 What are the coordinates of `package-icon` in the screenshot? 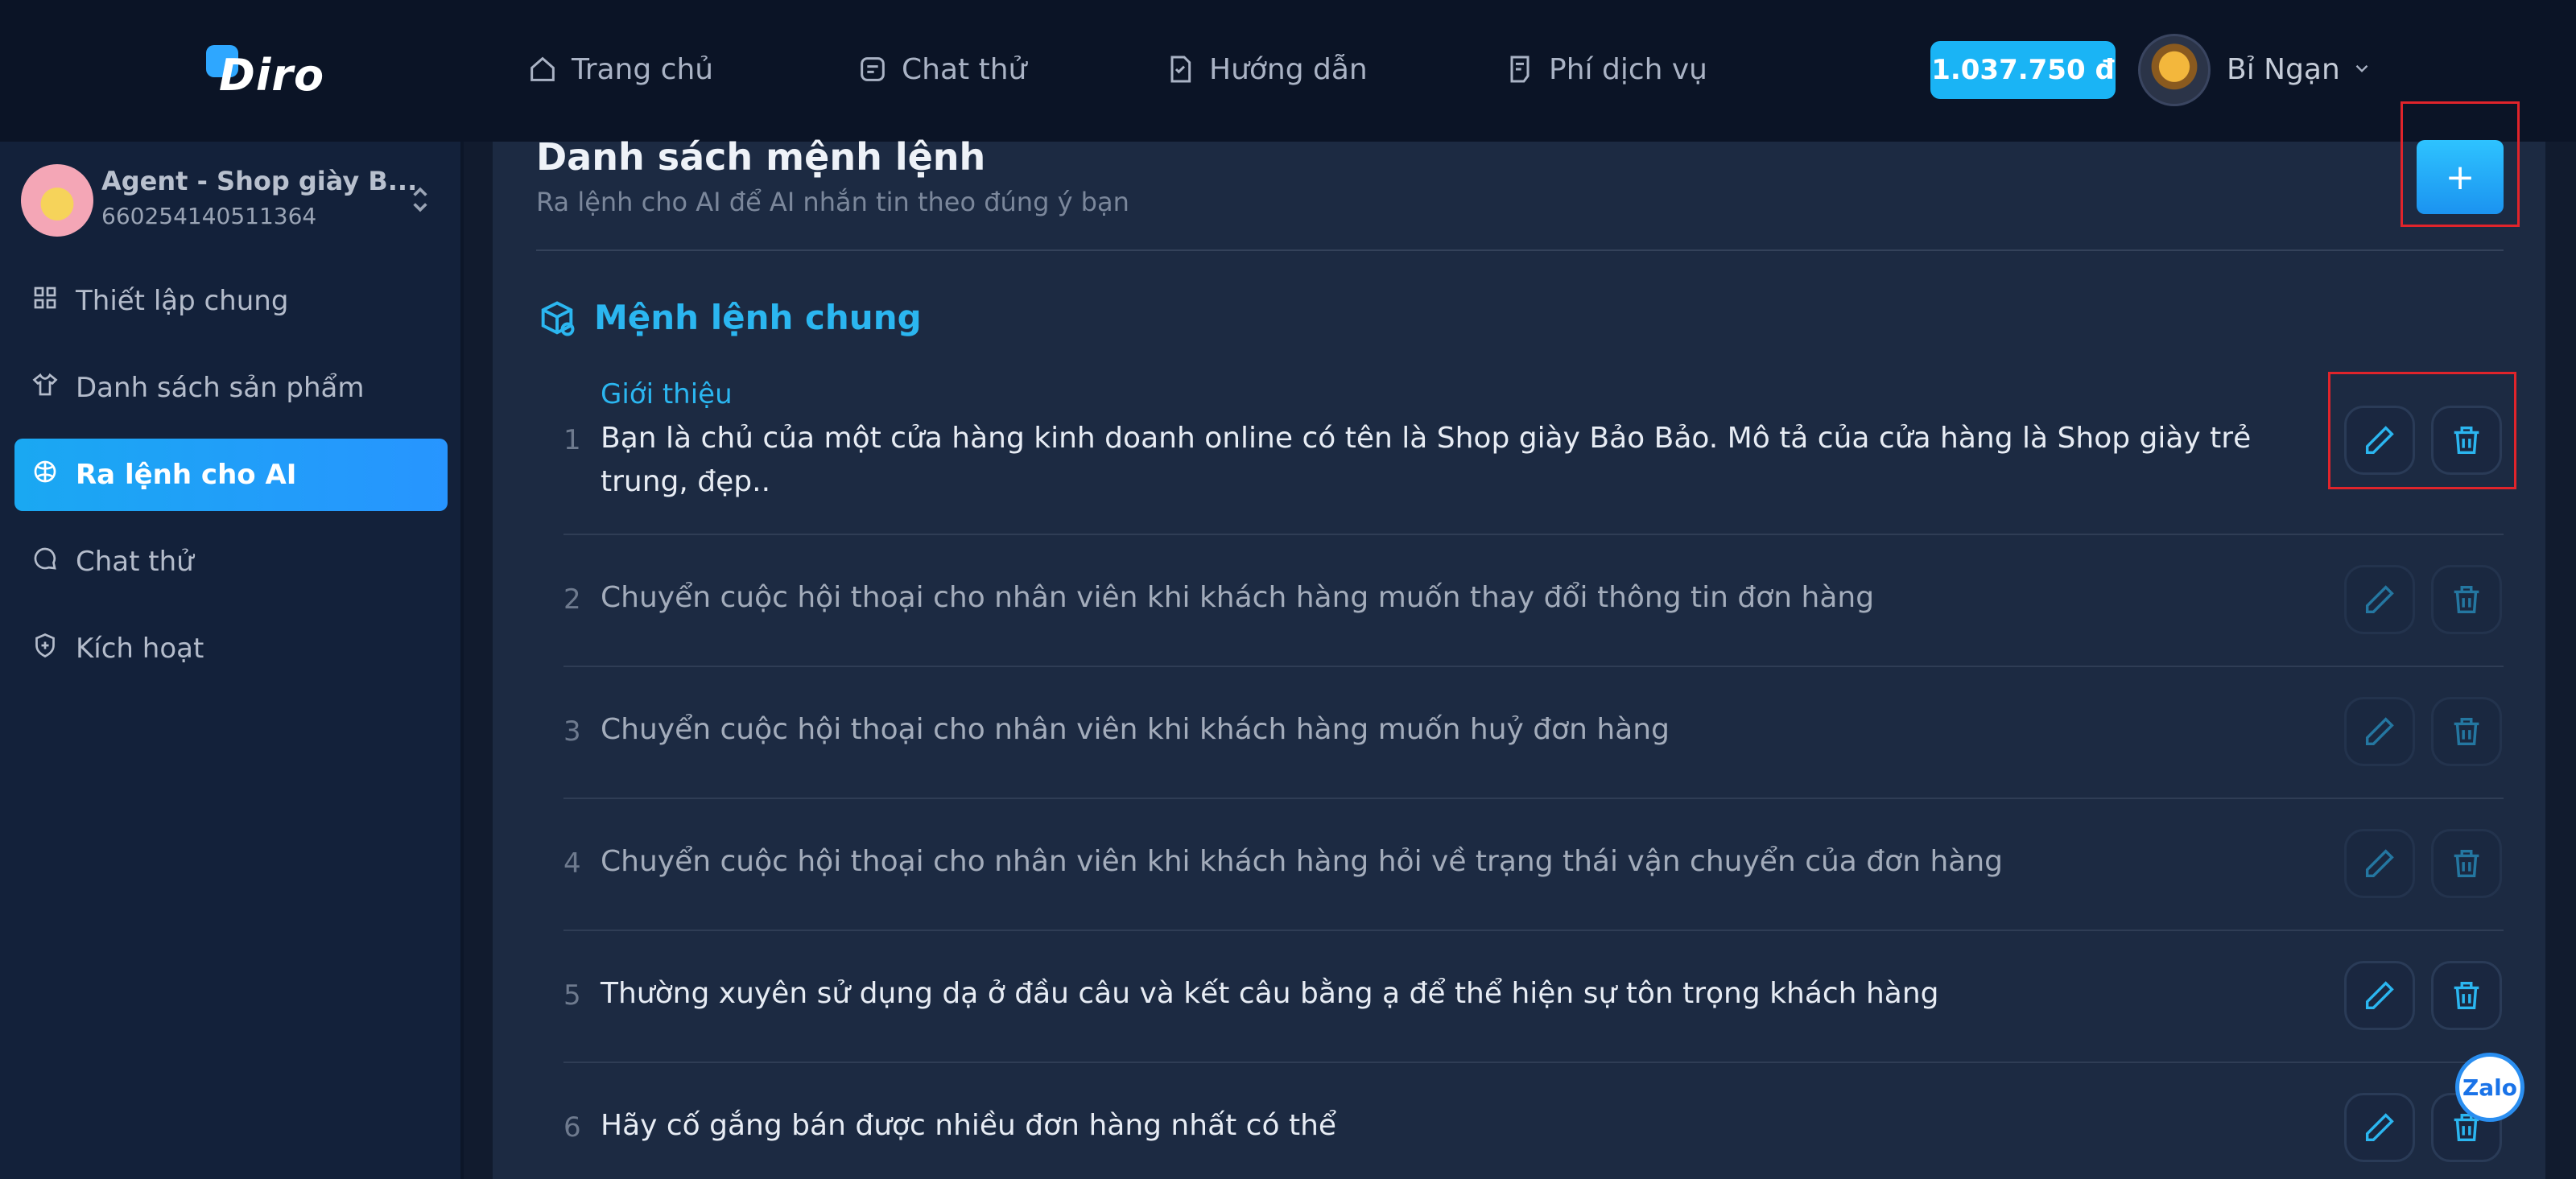 It's located at (557, 319).